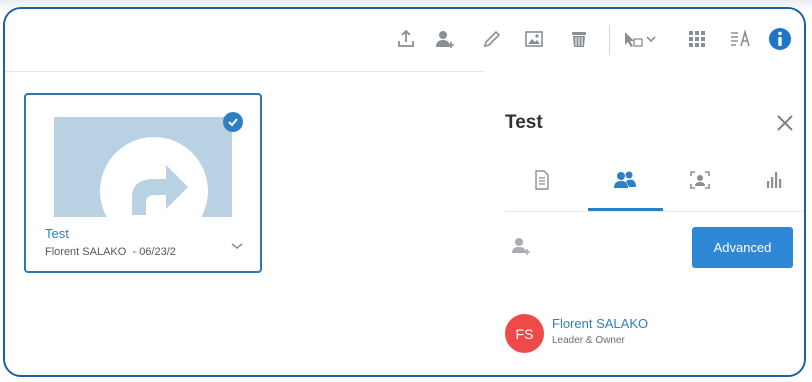 This screenshot has height=382, width=812. I want to click on panel-title: Test, so click(524, 122).